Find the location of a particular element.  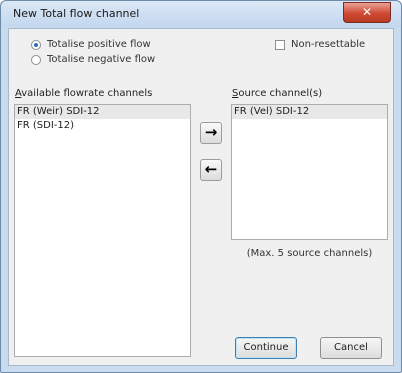

non-resettable-label: Non-resettable is located at coordinates (328, 44).